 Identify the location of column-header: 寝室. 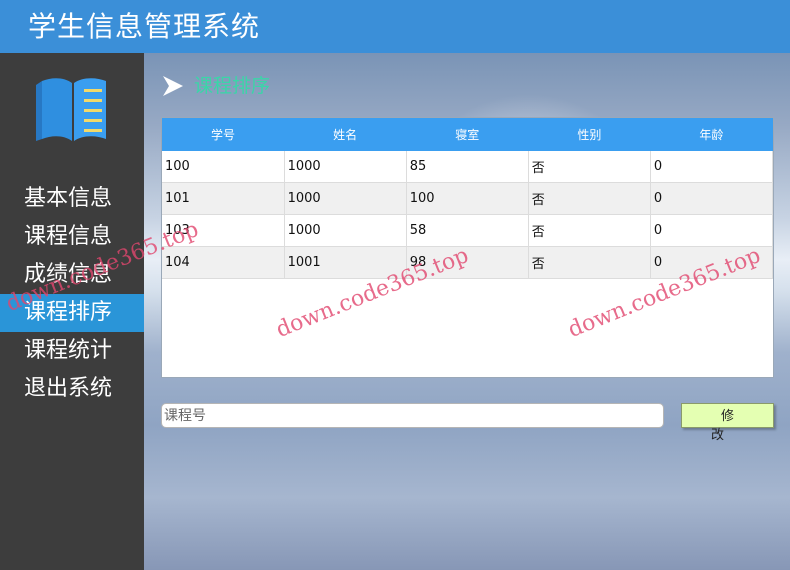
(467, 134).